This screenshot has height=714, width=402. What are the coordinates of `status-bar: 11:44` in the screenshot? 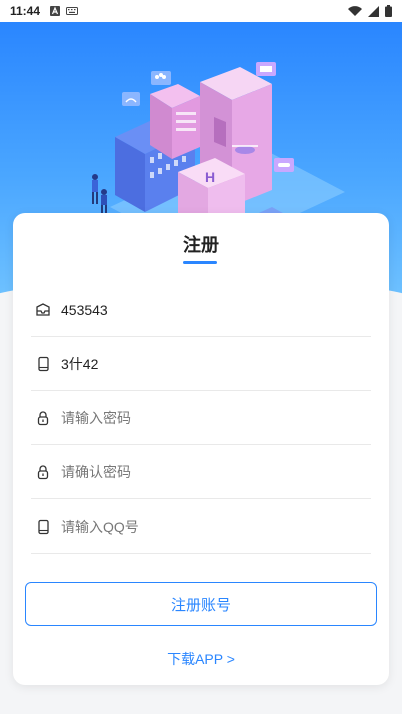 It's located at (201, 11).